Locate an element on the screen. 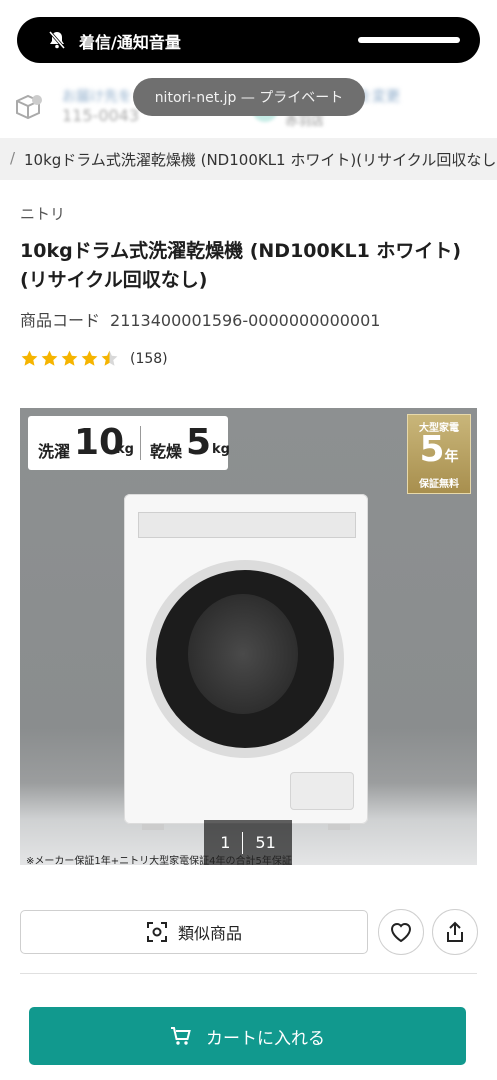 This screenshot has height=1080, width=497. divider is located at coordinates (248, 973).